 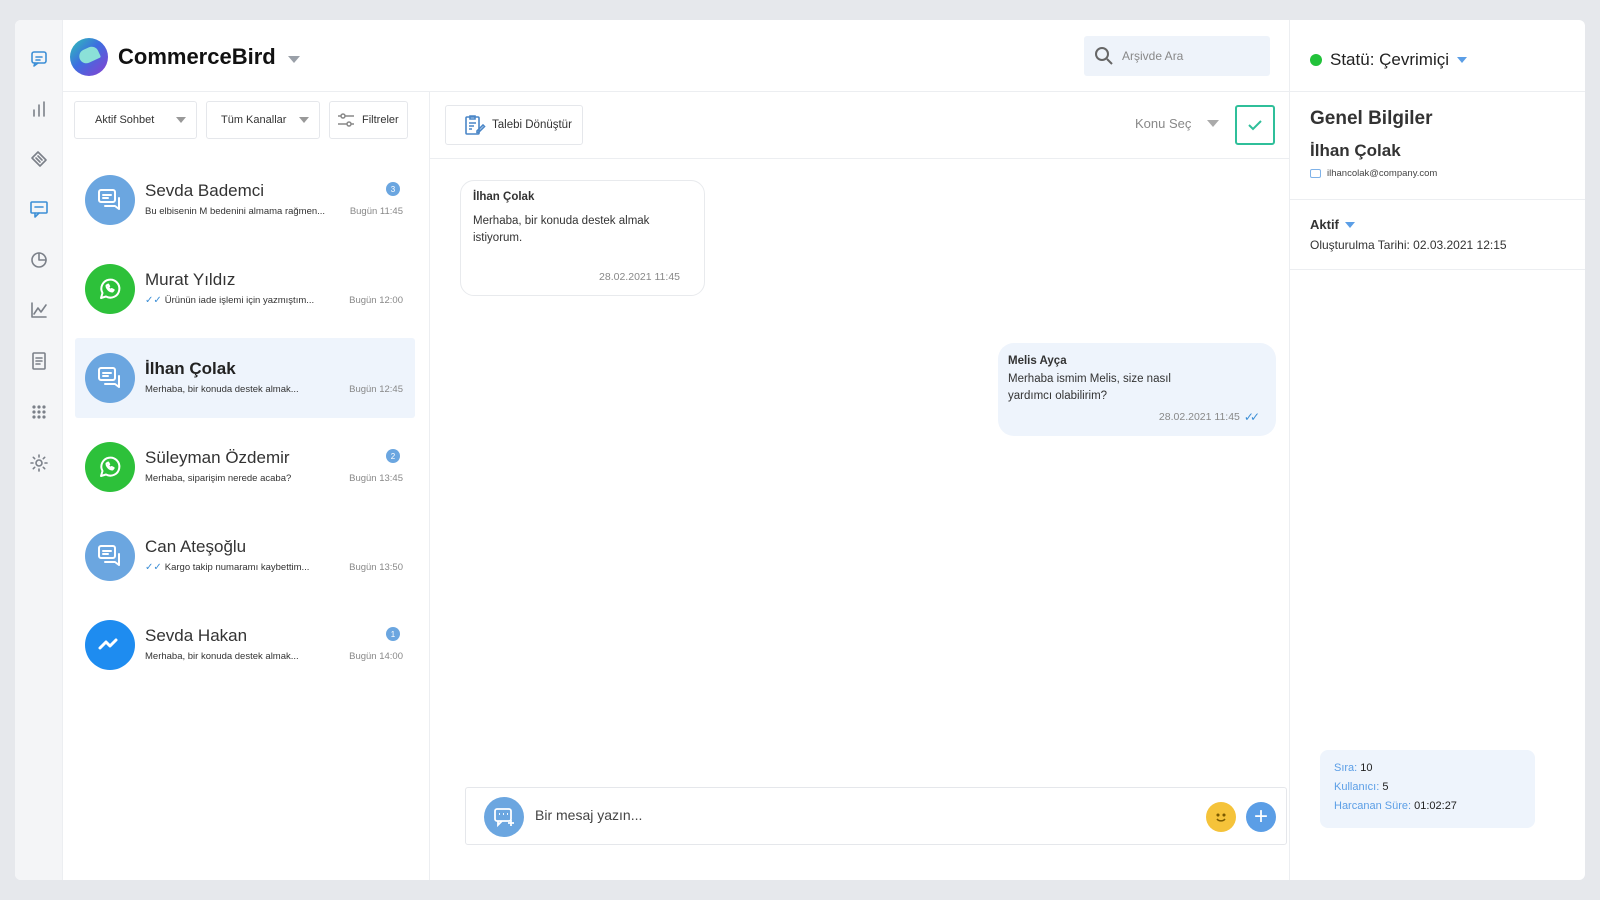 I want to click on pie-chart-icon, so click(x=39, y=260).